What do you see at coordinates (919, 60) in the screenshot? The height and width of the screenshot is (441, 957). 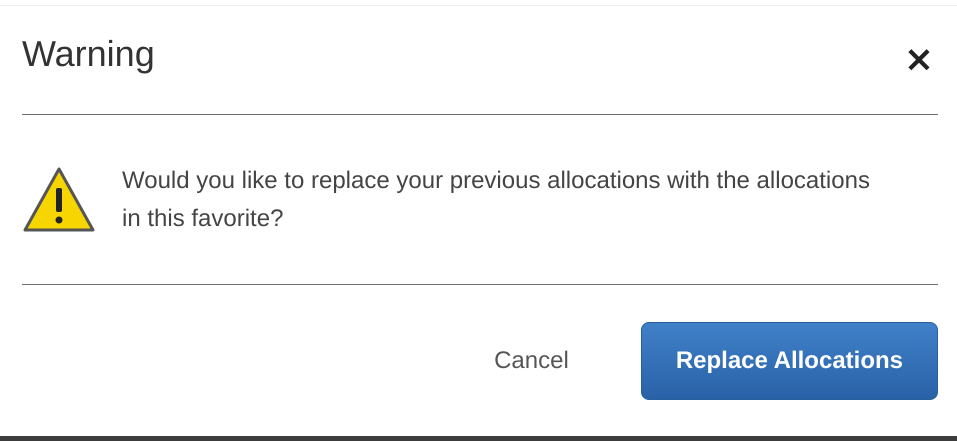 I see `close-button: ×` at bounding box center [919, 60].